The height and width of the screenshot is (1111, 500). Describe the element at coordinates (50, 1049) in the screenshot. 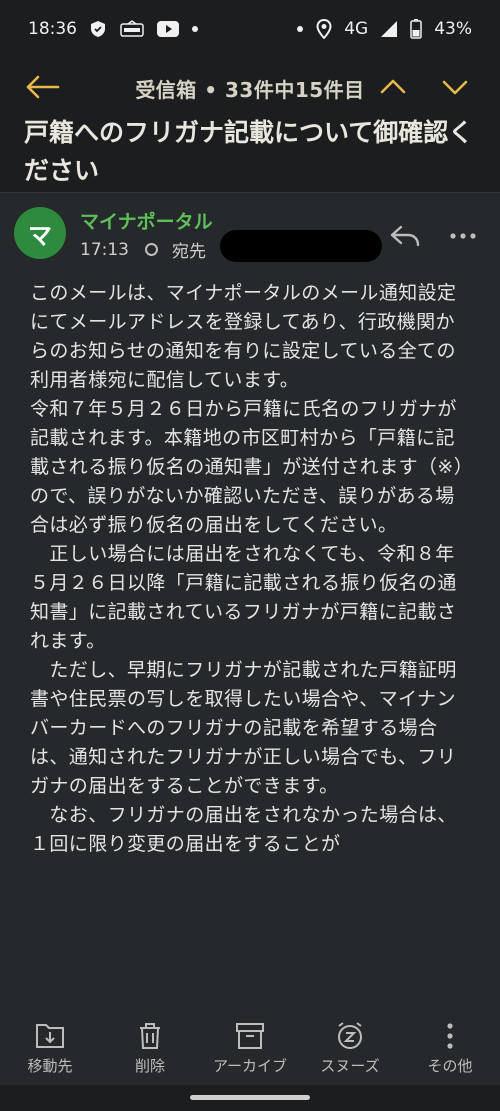

I see `move-button: 移動先` at that location.